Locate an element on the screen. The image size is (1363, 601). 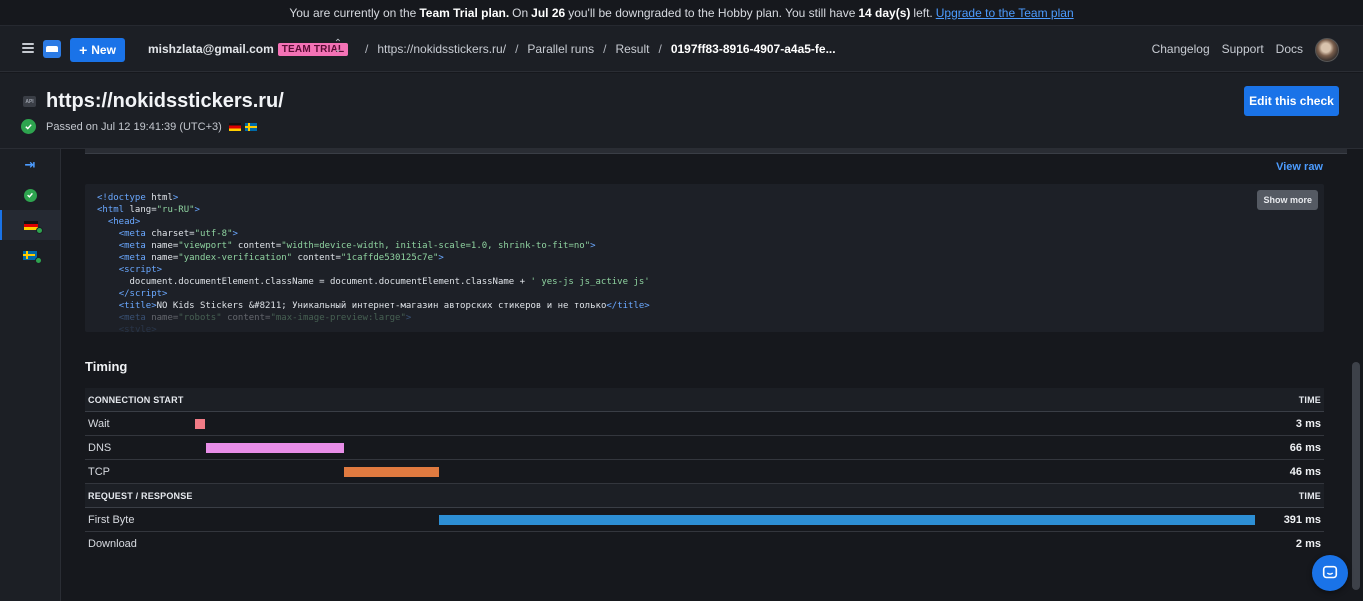
timing-value: 391 ms is located at coordinates (1302, 519).